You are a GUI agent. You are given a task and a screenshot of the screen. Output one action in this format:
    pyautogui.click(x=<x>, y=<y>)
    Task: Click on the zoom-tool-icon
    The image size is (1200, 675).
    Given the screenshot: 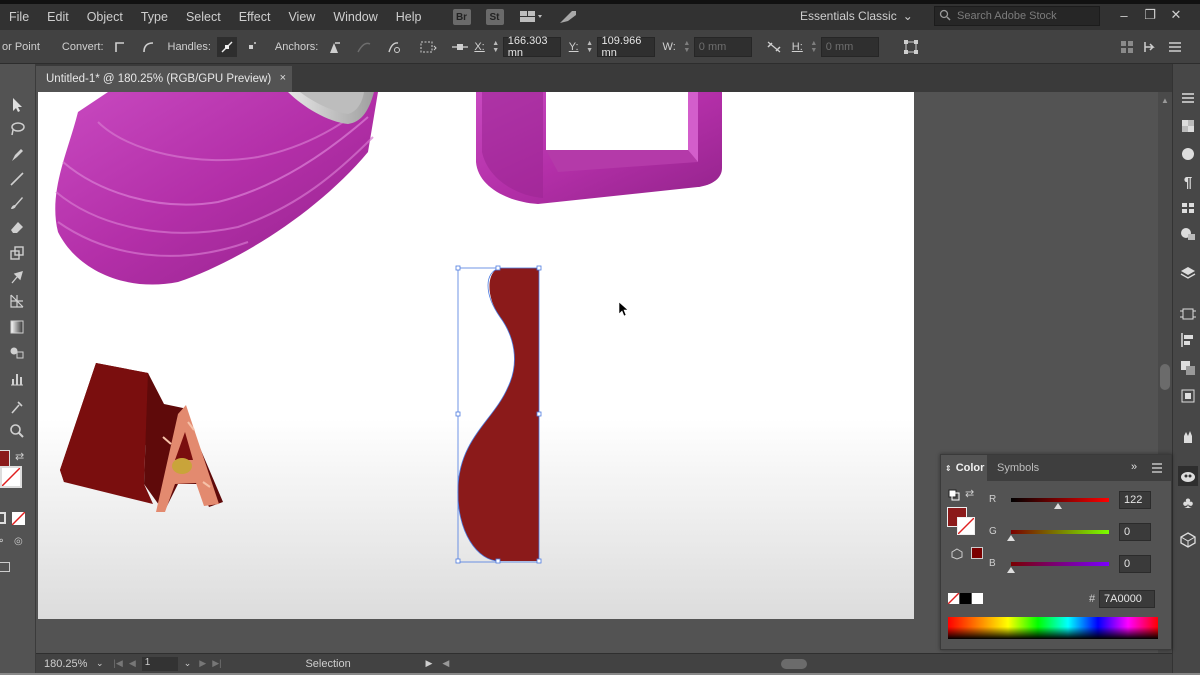 What is the action you would take?
    pyautogui.click(x=17, y=431)
    